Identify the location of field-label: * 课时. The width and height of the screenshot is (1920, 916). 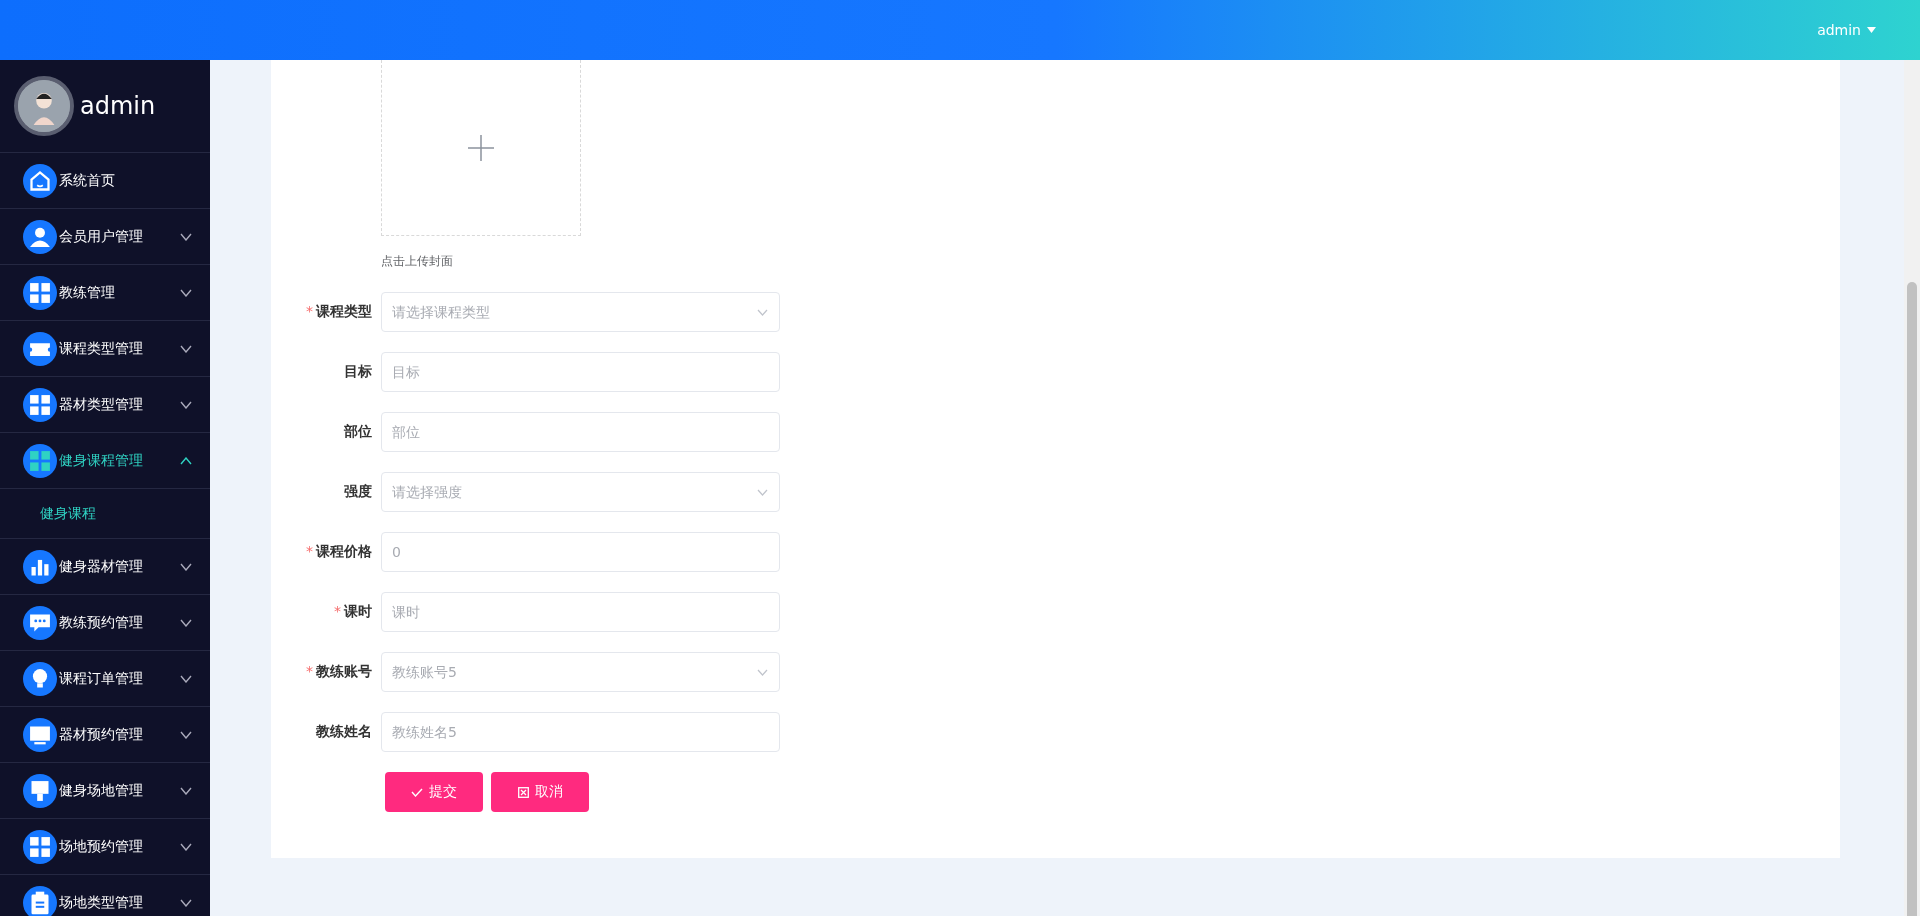
(352, 612).